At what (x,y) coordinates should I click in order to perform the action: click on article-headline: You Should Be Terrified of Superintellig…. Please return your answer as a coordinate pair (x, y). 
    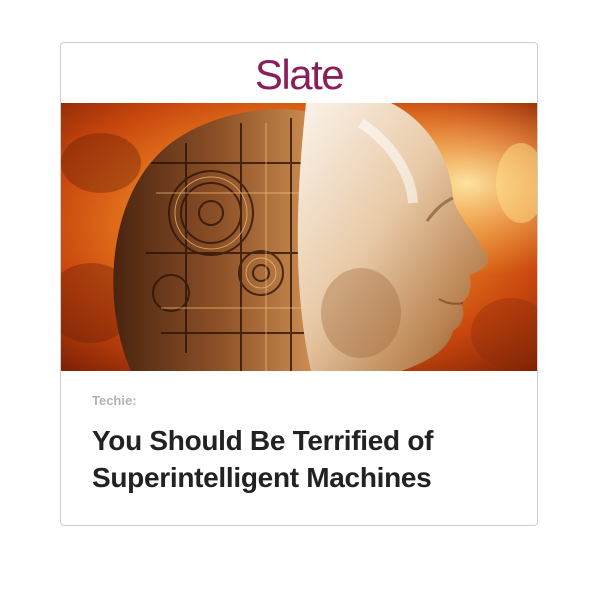
    Looking at the image, I should click on (299, 459).